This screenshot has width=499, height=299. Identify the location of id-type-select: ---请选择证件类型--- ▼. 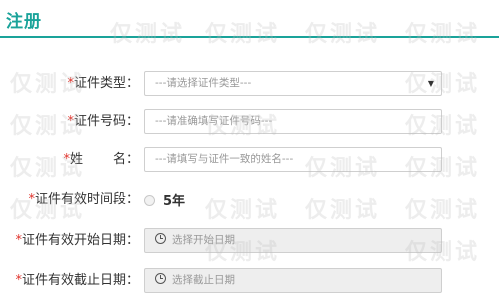
(293, 83).